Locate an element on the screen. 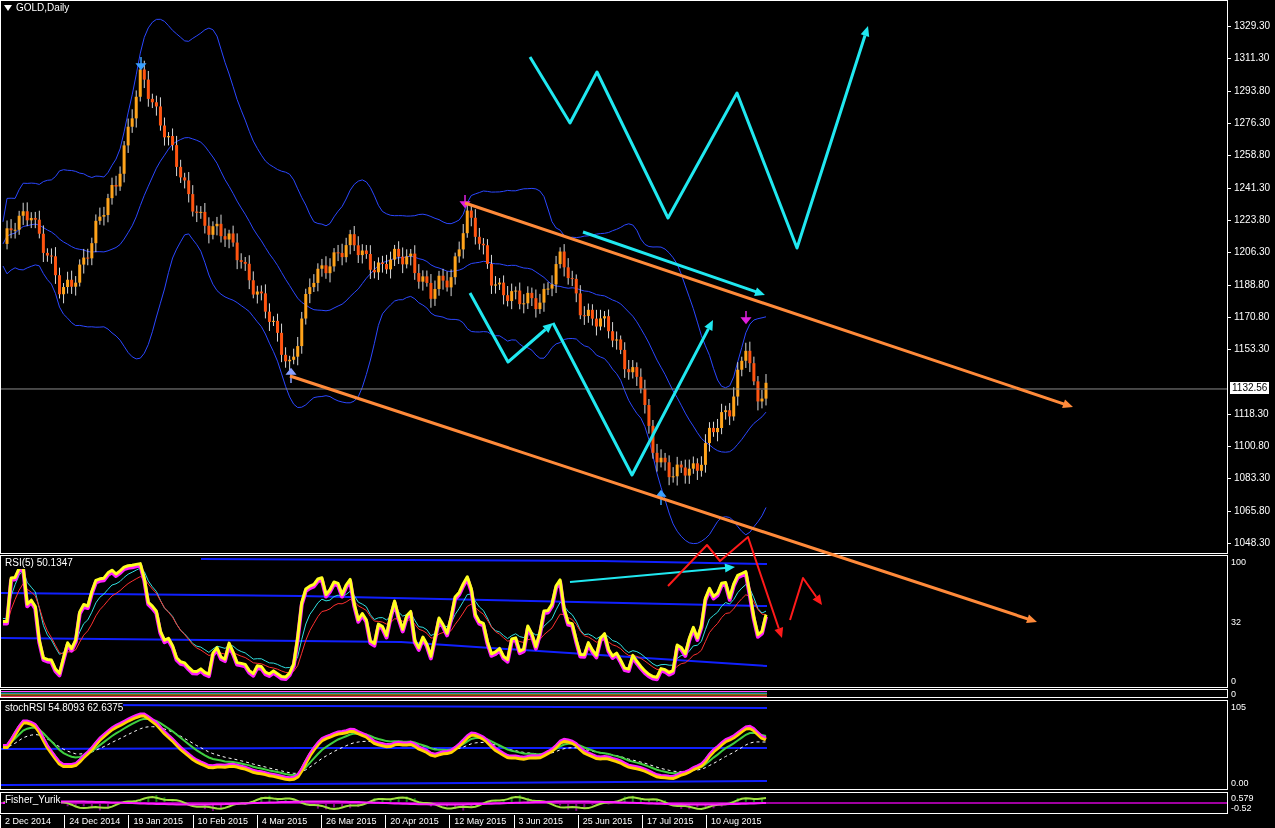 Image resolution: width=1275 pixels, height=828 pixels. date-label: 4 Mar 2015 is located at coordinates (288, 821).